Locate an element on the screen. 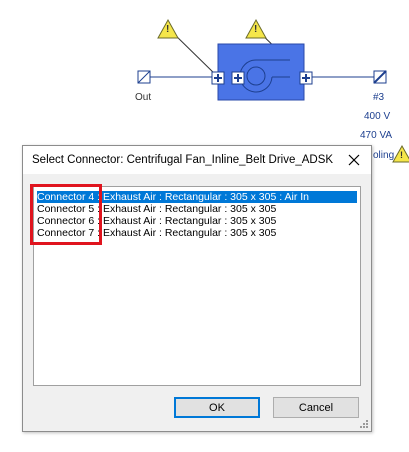  close-button is located at coordinates (354, 160).